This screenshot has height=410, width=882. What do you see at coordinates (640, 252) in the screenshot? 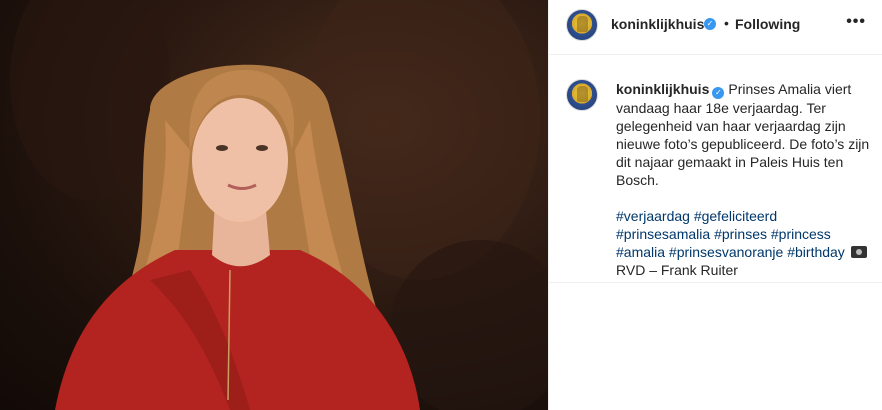
I see `hashtag-link: #amalia` at bounding box center [640, 252].